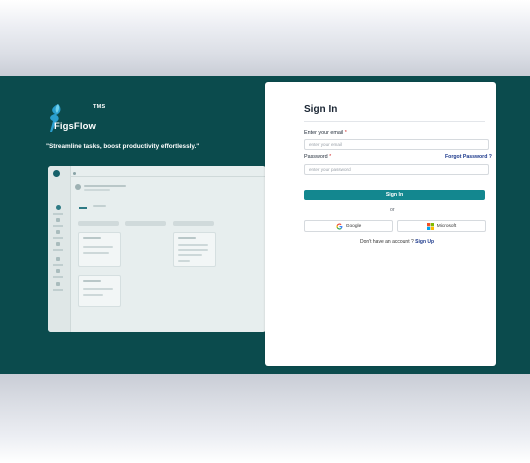 The width and height of the screenshot is (530, 463). What do you see at coordinates (75, 126) in the screenshot?
I see `brand-name: FigsFlow` at bounding box center [75, 126].